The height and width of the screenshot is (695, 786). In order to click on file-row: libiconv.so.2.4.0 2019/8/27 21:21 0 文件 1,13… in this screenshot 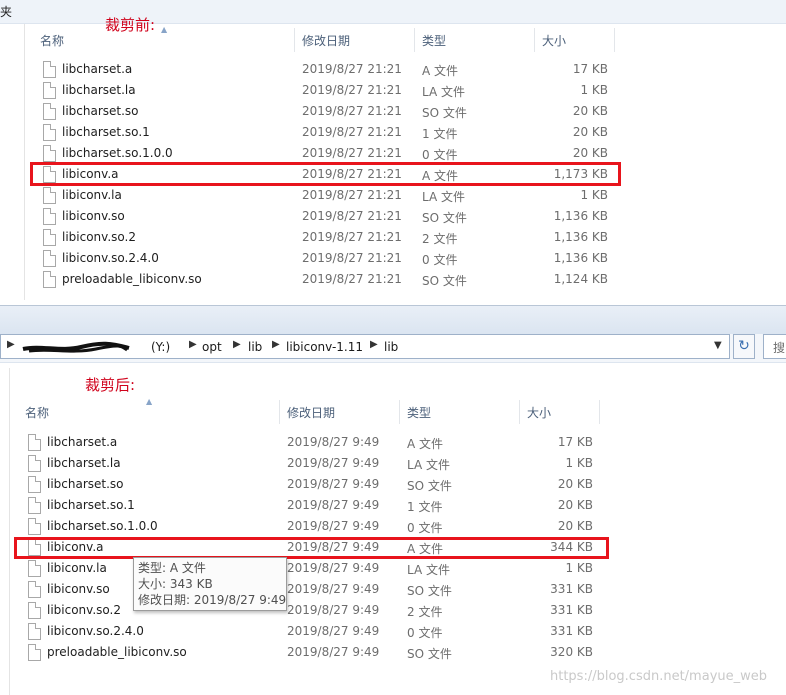, I will do `click(393, 258)`.